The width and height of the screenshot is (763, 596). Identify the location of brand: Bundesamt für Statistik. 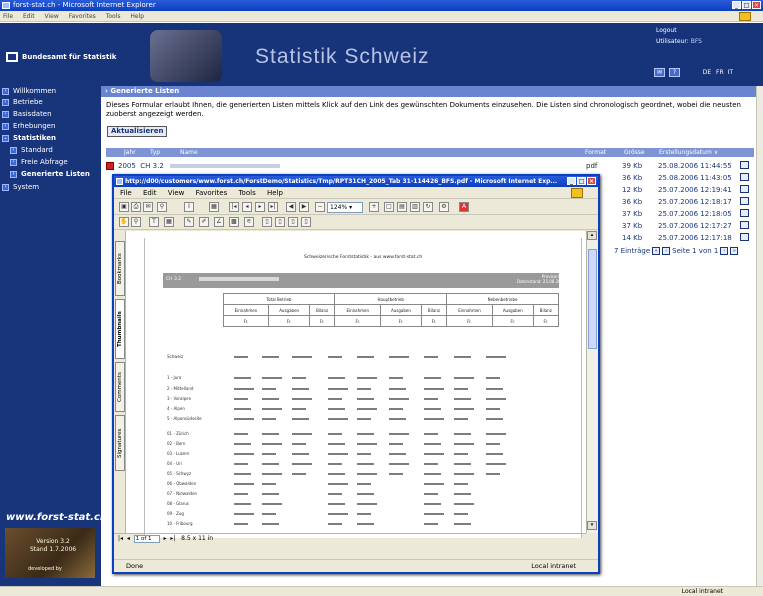
(61, 57).